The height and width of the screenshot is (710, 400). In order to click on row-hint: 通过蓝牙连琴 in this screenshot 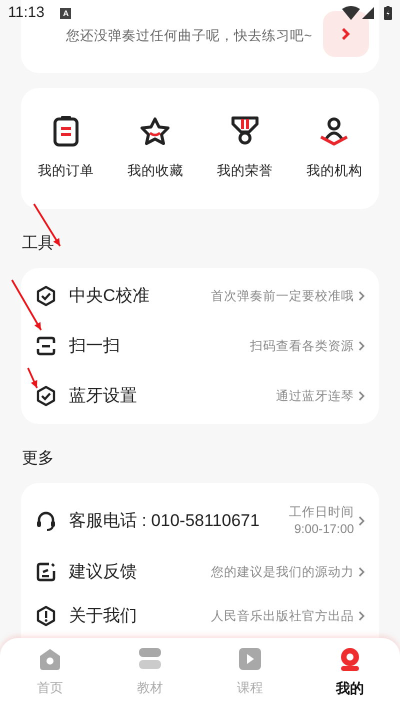, I will do `click(315, 396)`.